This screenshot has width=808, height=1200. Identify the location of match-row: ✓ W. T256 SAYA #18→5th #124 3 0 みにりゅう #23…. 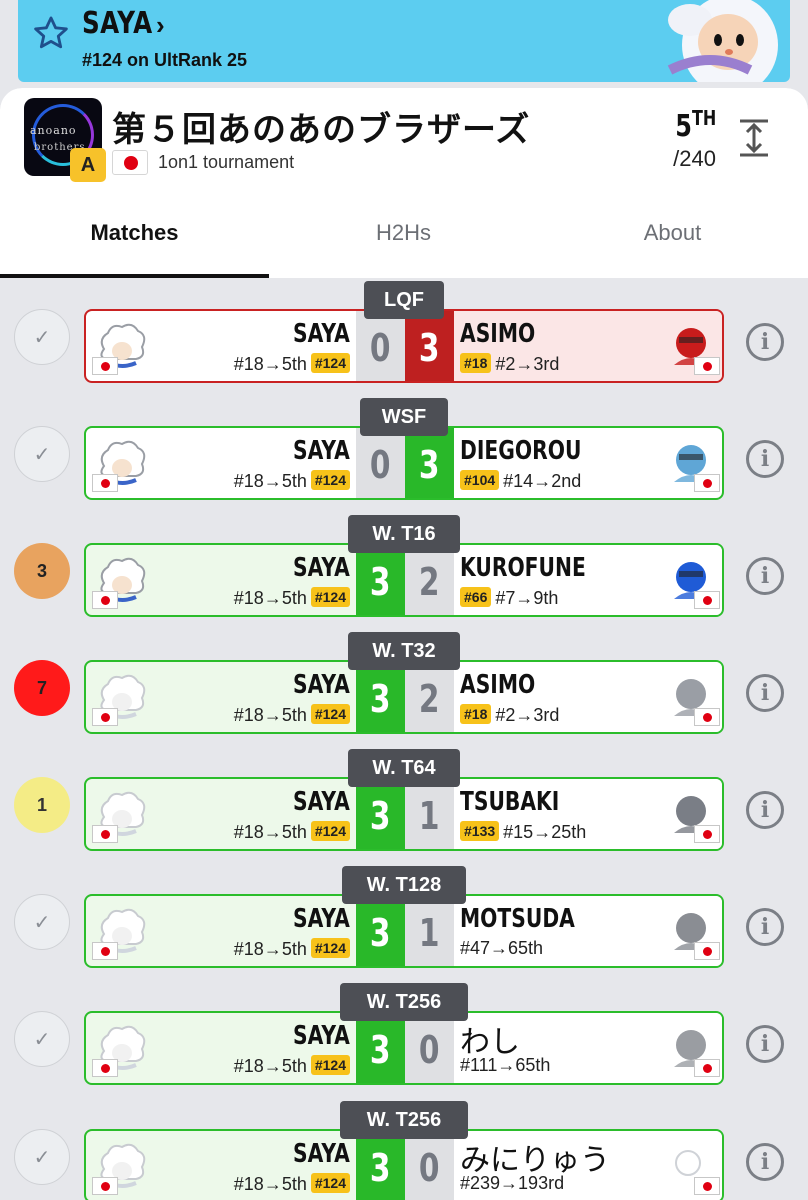
(404, 1150).